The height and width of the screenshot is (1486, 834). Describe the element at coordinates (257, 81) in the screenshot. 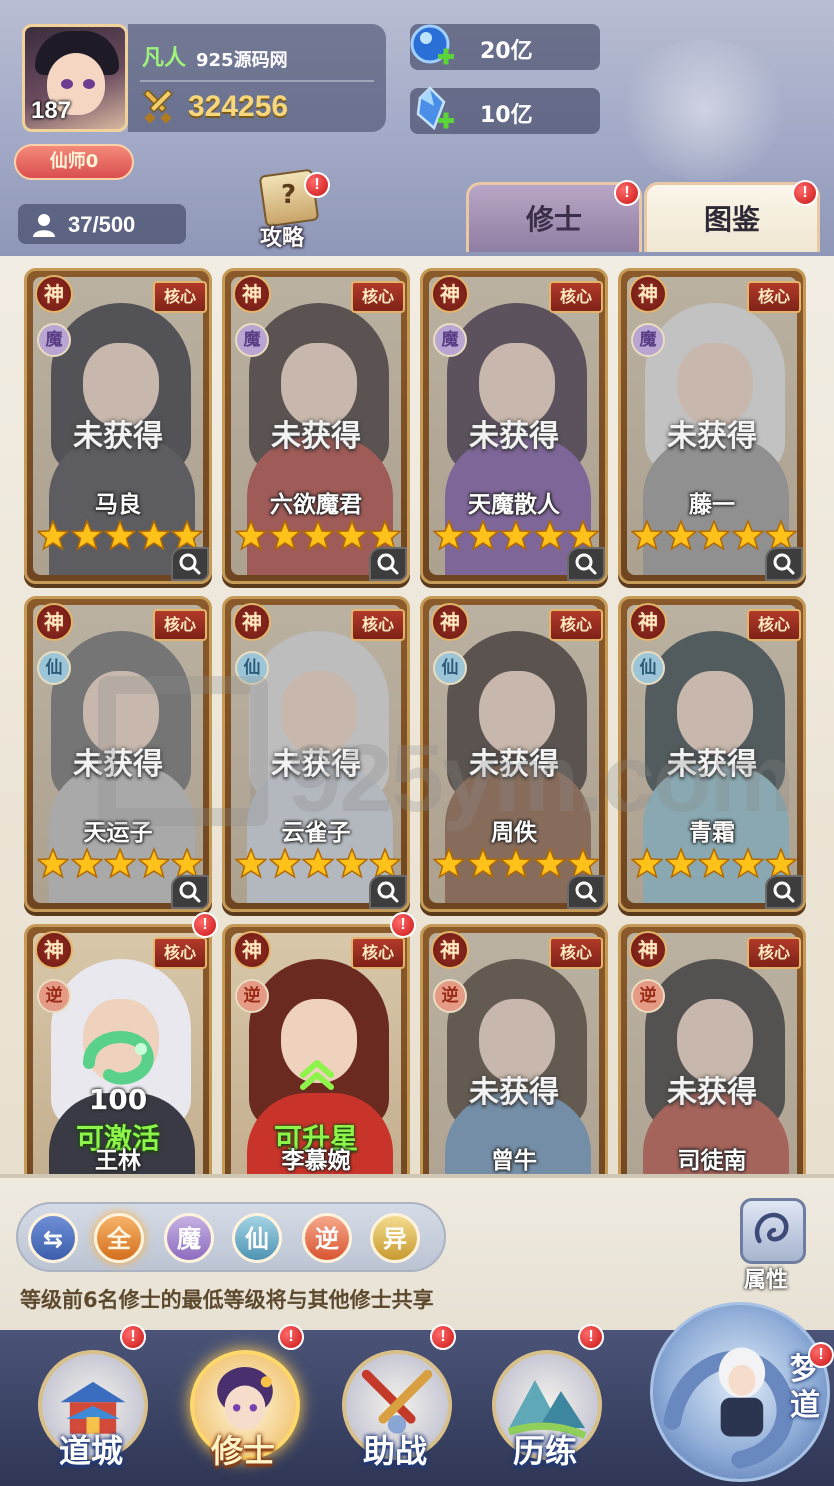

I see `divider` at that location.